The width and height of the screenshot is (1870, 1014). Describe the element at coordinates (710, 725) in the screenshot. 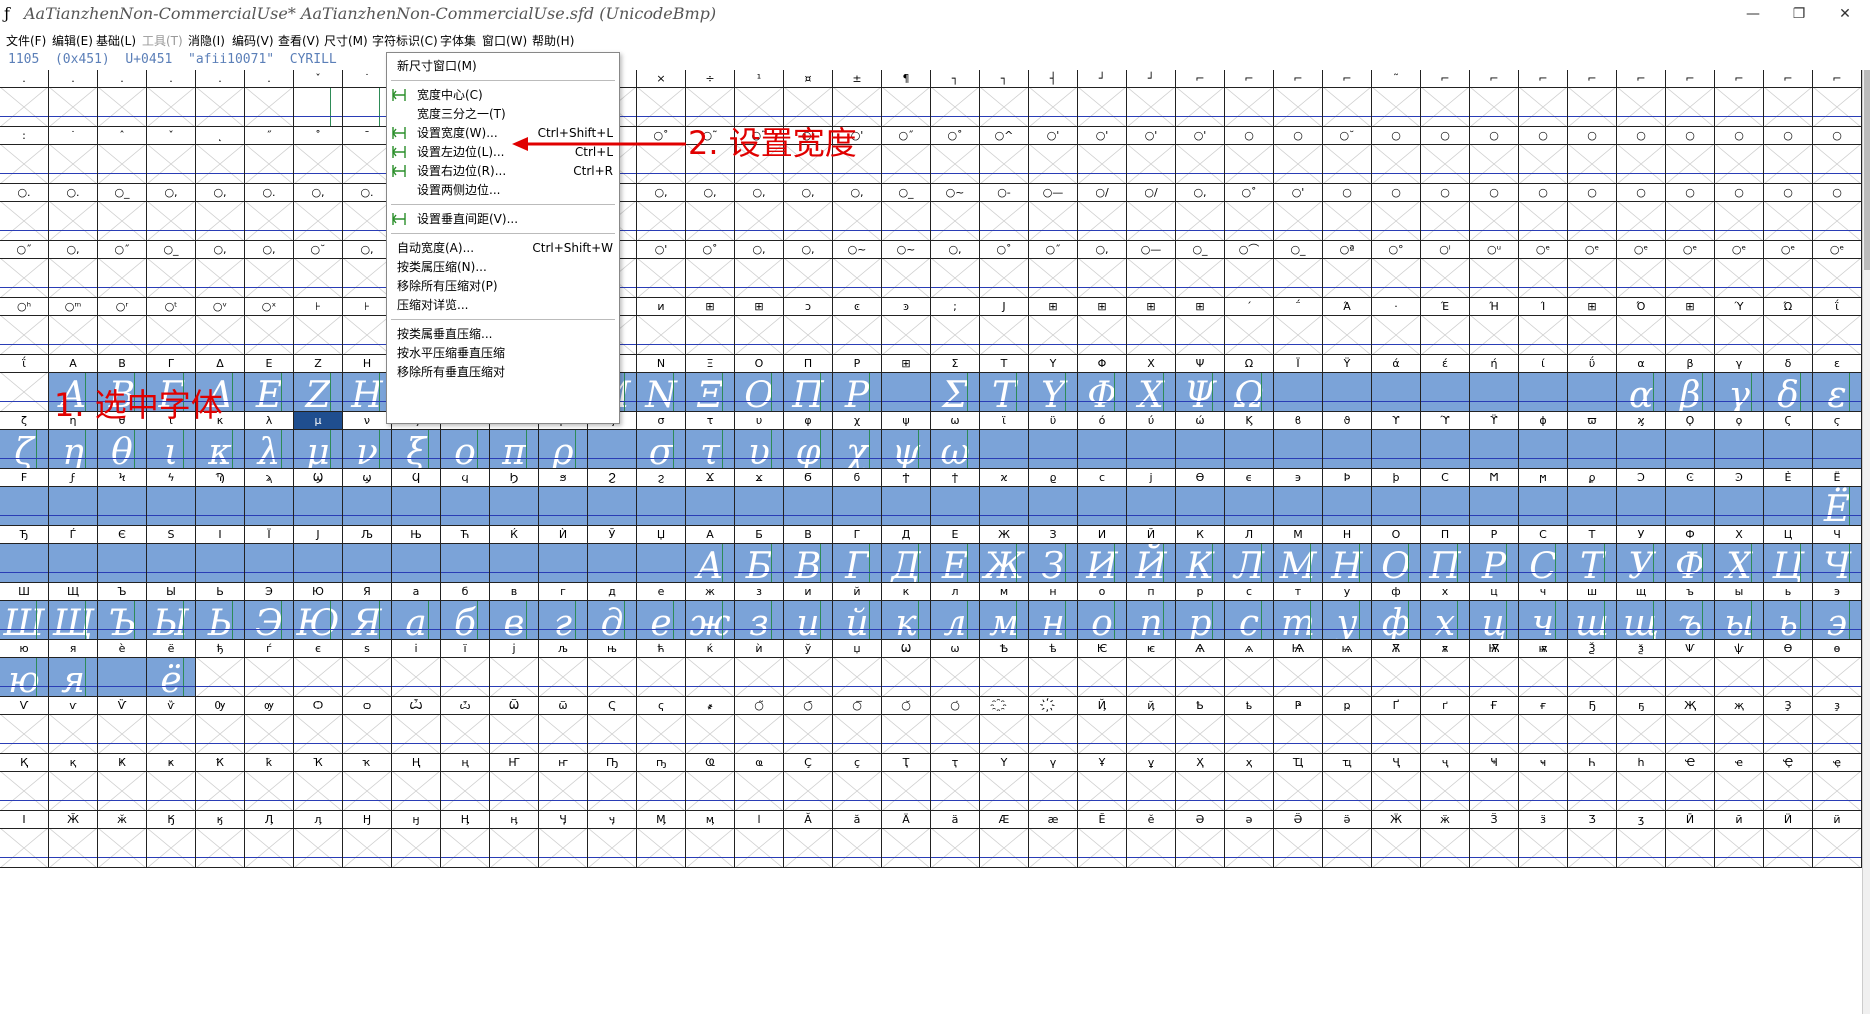

I see `glyph-cell: ҂` at that location.